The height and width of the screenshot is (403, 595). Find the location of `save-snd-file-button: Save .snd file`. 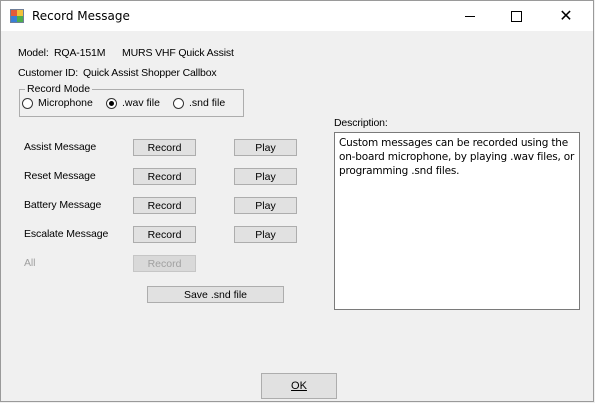

save-snd-file-button: Save .snd file is located at coordinates (215, 294).